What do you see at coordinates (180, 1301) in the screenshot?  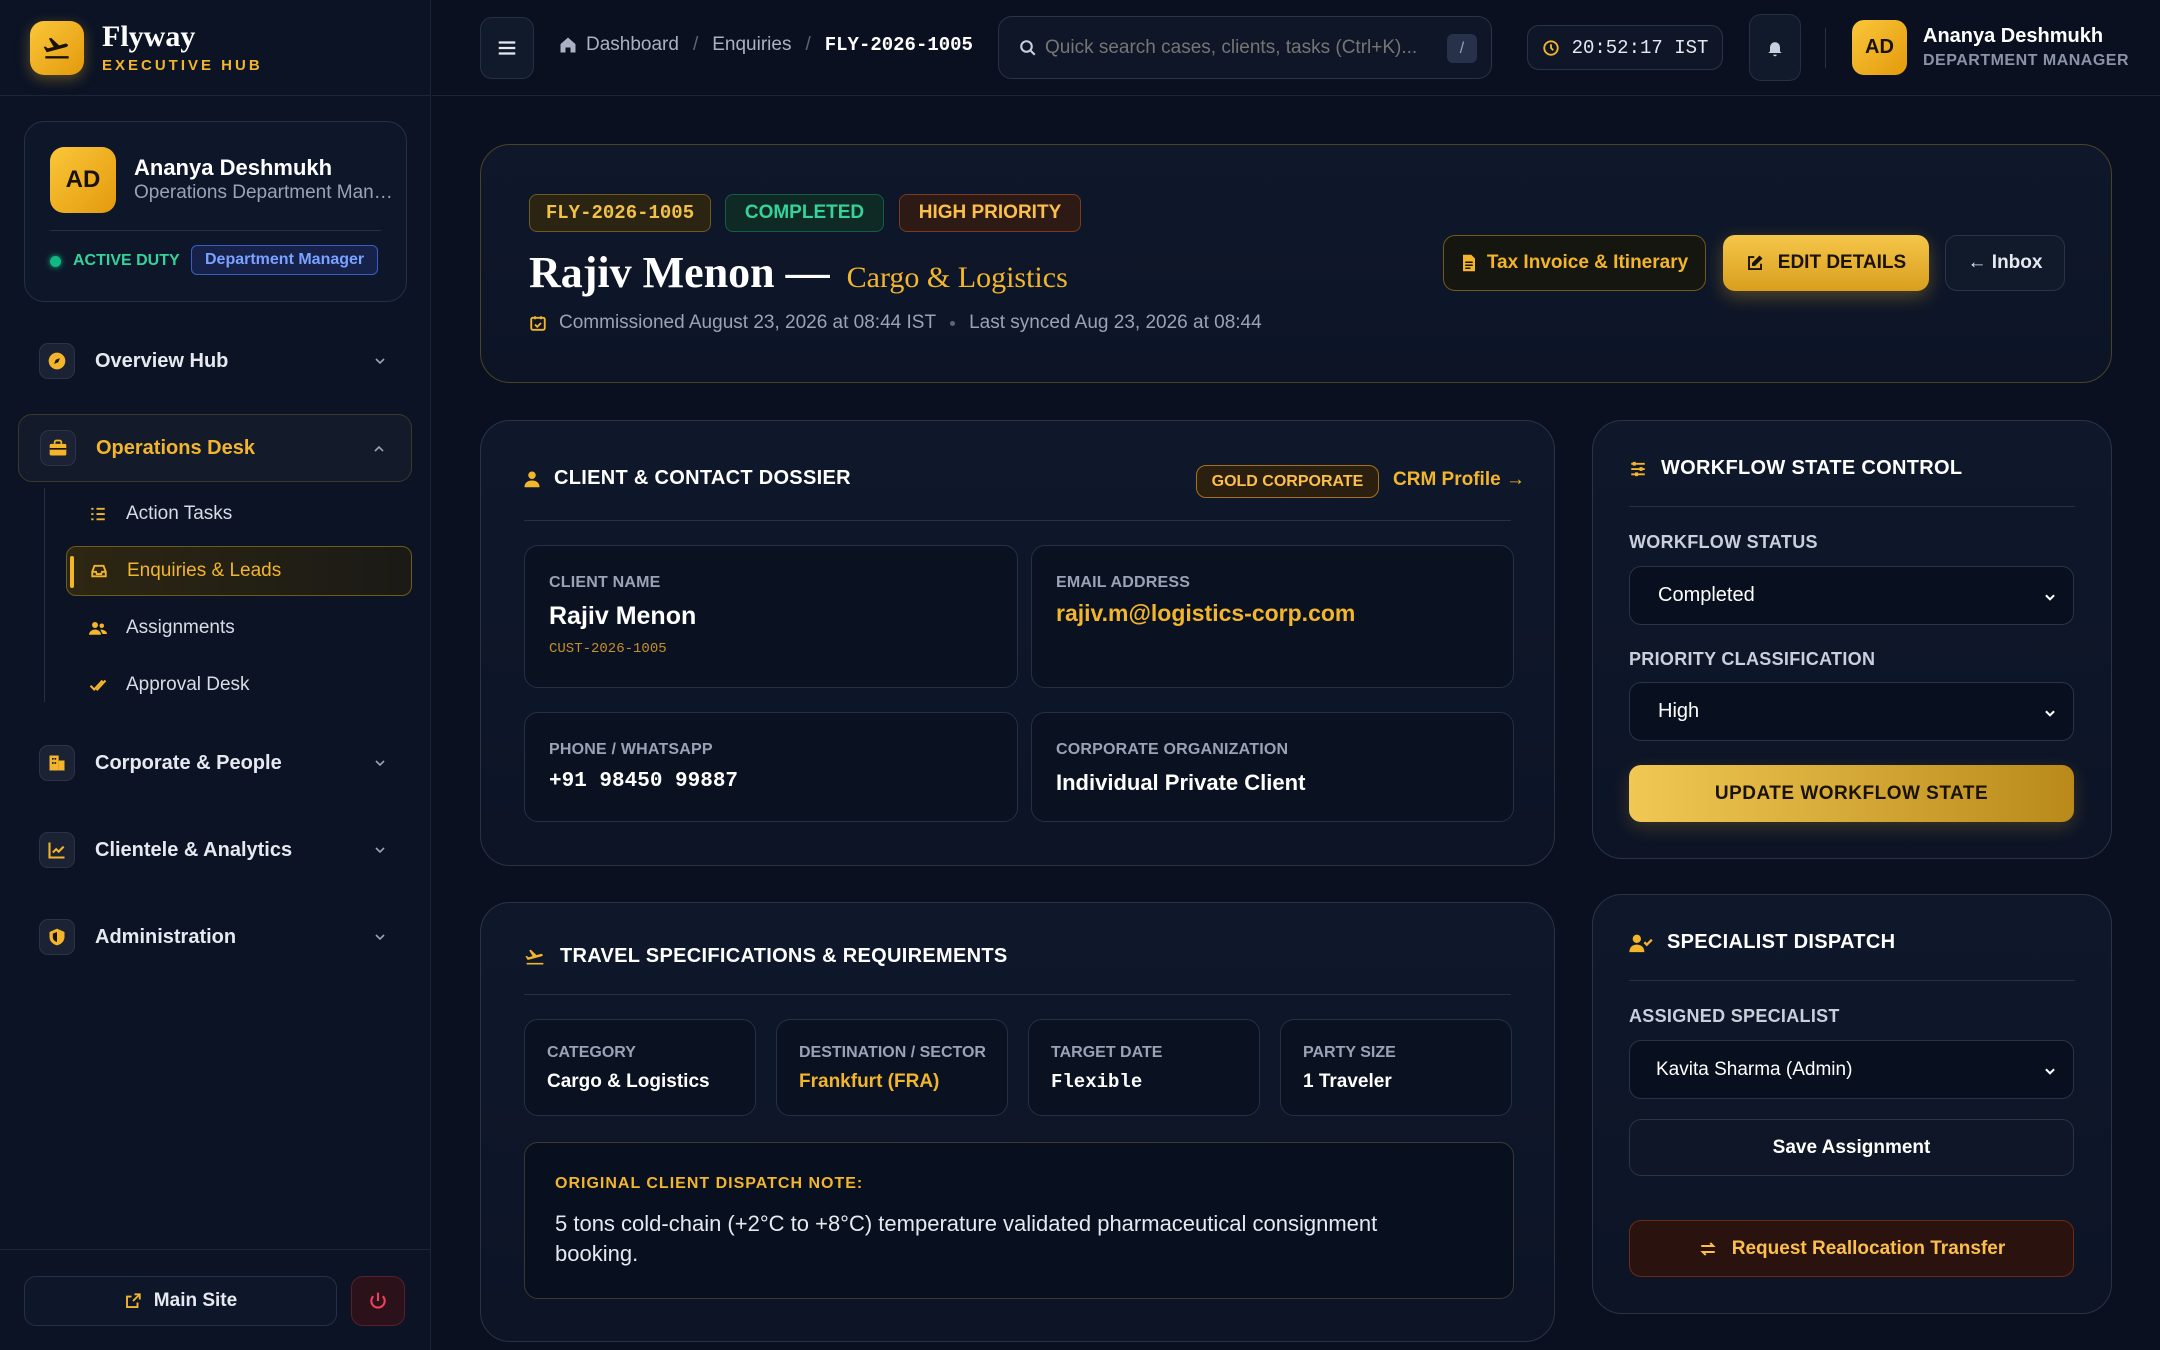 I see `main-site-button: Main Site` at bounding box center [180, 1301].